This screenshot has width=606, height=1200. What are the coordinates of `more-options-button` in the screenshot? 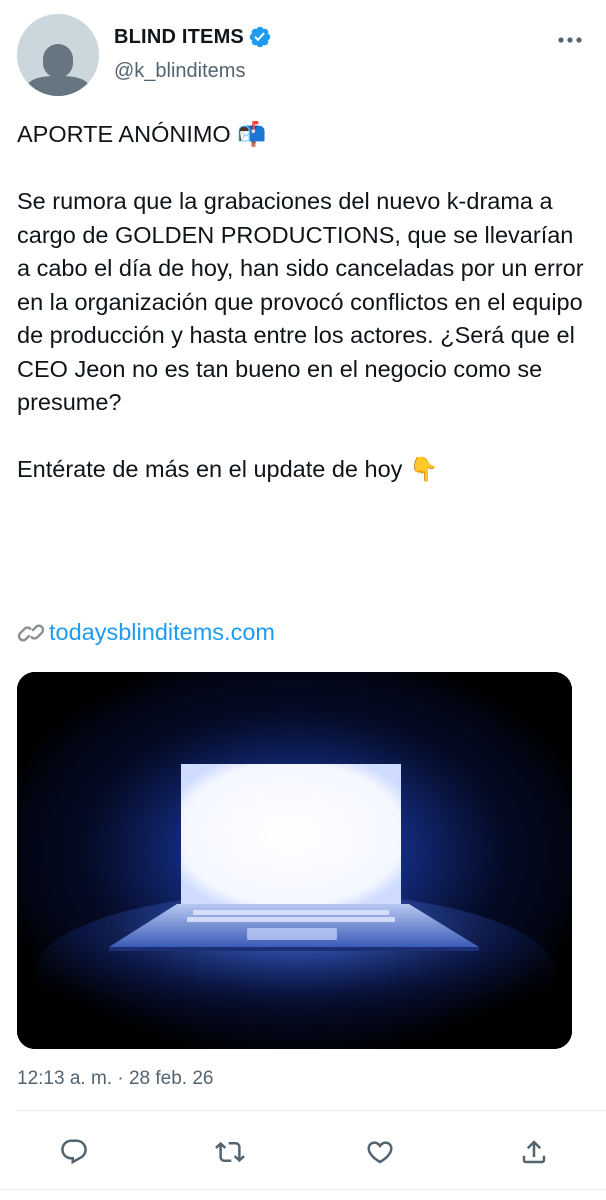 It's located at (570, 40).